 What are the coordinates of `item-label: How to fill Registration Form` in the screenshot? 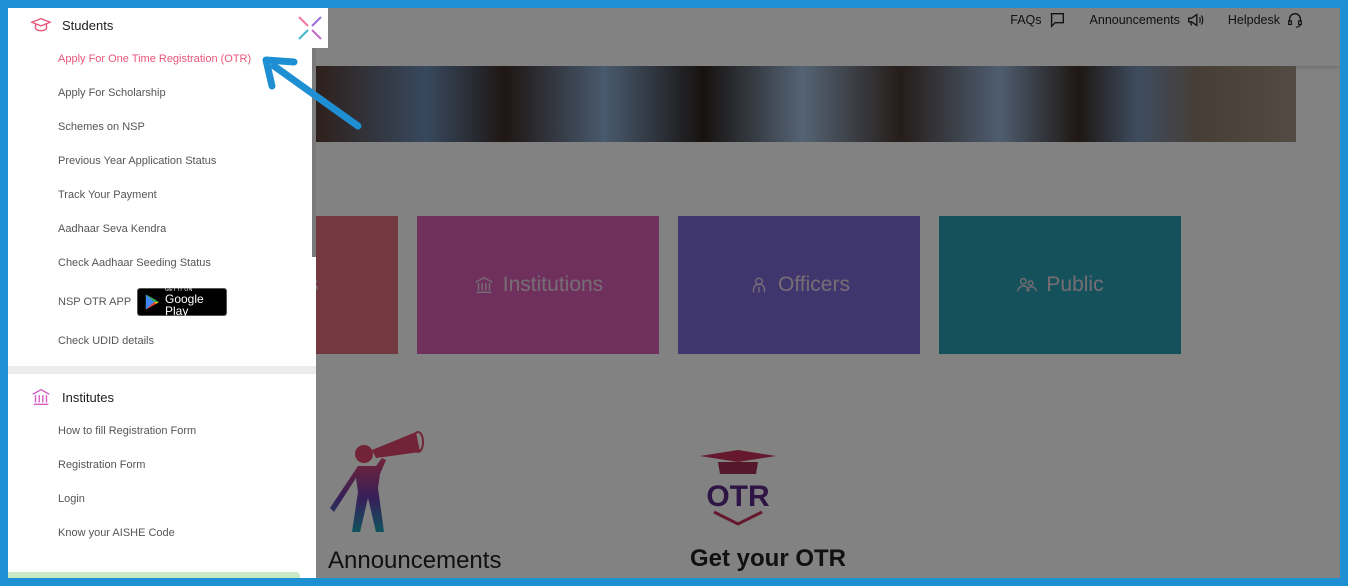 It's located at (127, 431).